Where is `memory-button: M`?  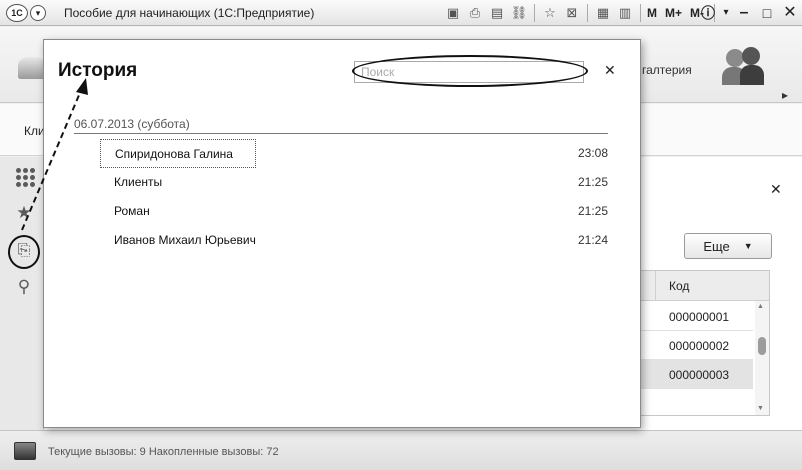 memory-button: M is located at coordinates (652, 13).